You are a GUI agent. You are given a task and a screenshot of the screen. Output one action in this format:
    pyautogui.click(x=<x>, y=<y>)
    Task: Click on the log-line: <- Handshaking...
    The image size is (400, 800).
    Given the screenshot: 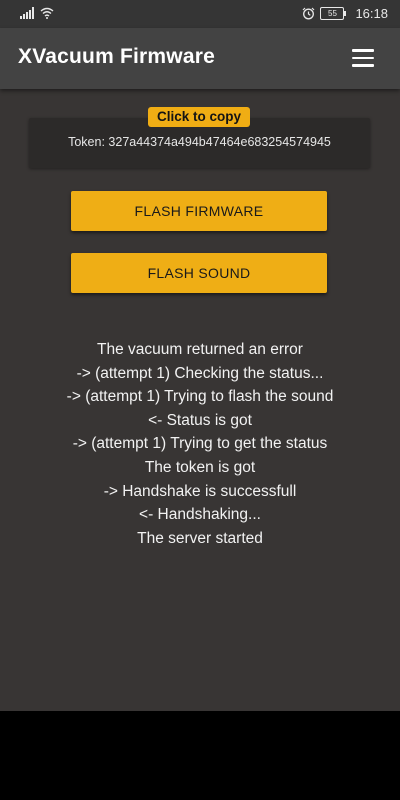 What is the action you would take?
    pyautogui.click(x=200, y=515)
    